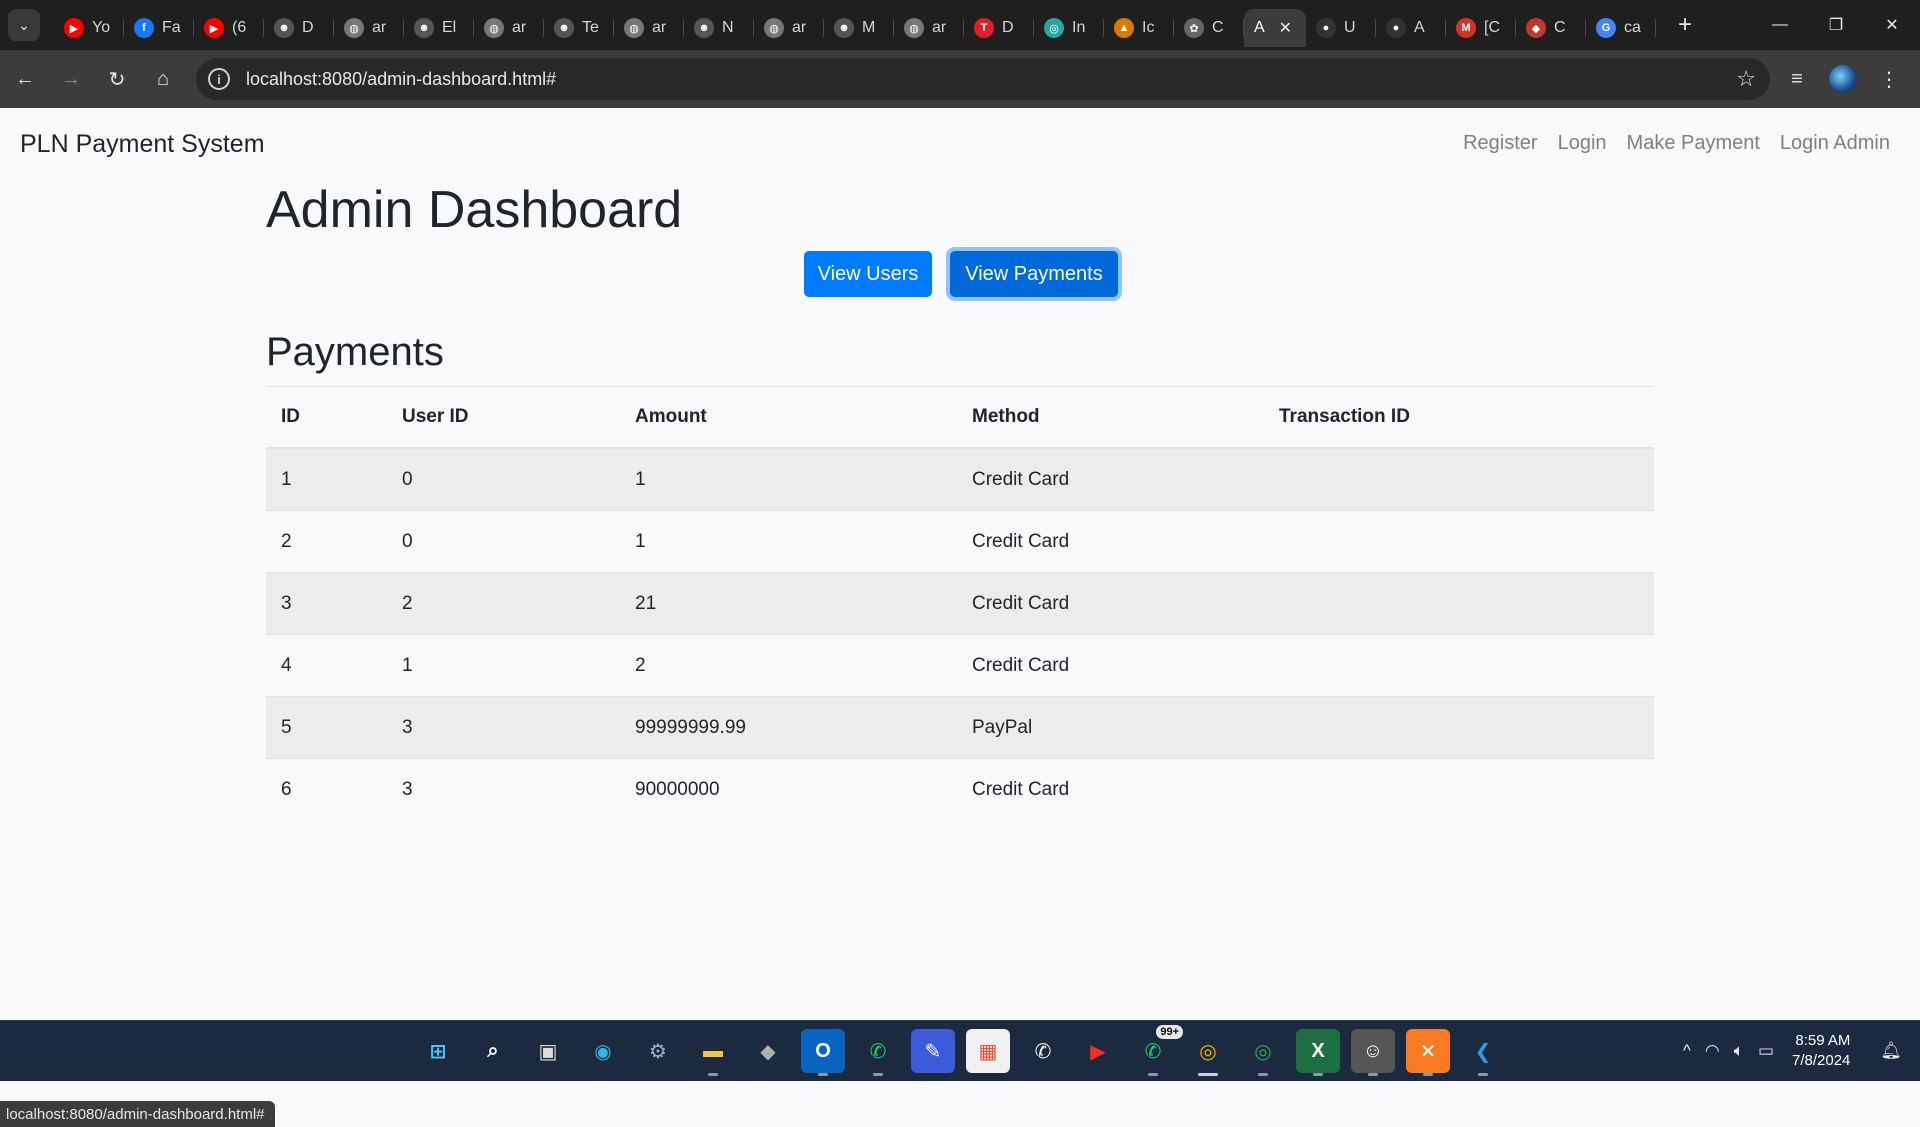  What do you see at coordinates (326, 789) in the screenshot?
I see `cell-id: 6` at bounding box center [326, 789].